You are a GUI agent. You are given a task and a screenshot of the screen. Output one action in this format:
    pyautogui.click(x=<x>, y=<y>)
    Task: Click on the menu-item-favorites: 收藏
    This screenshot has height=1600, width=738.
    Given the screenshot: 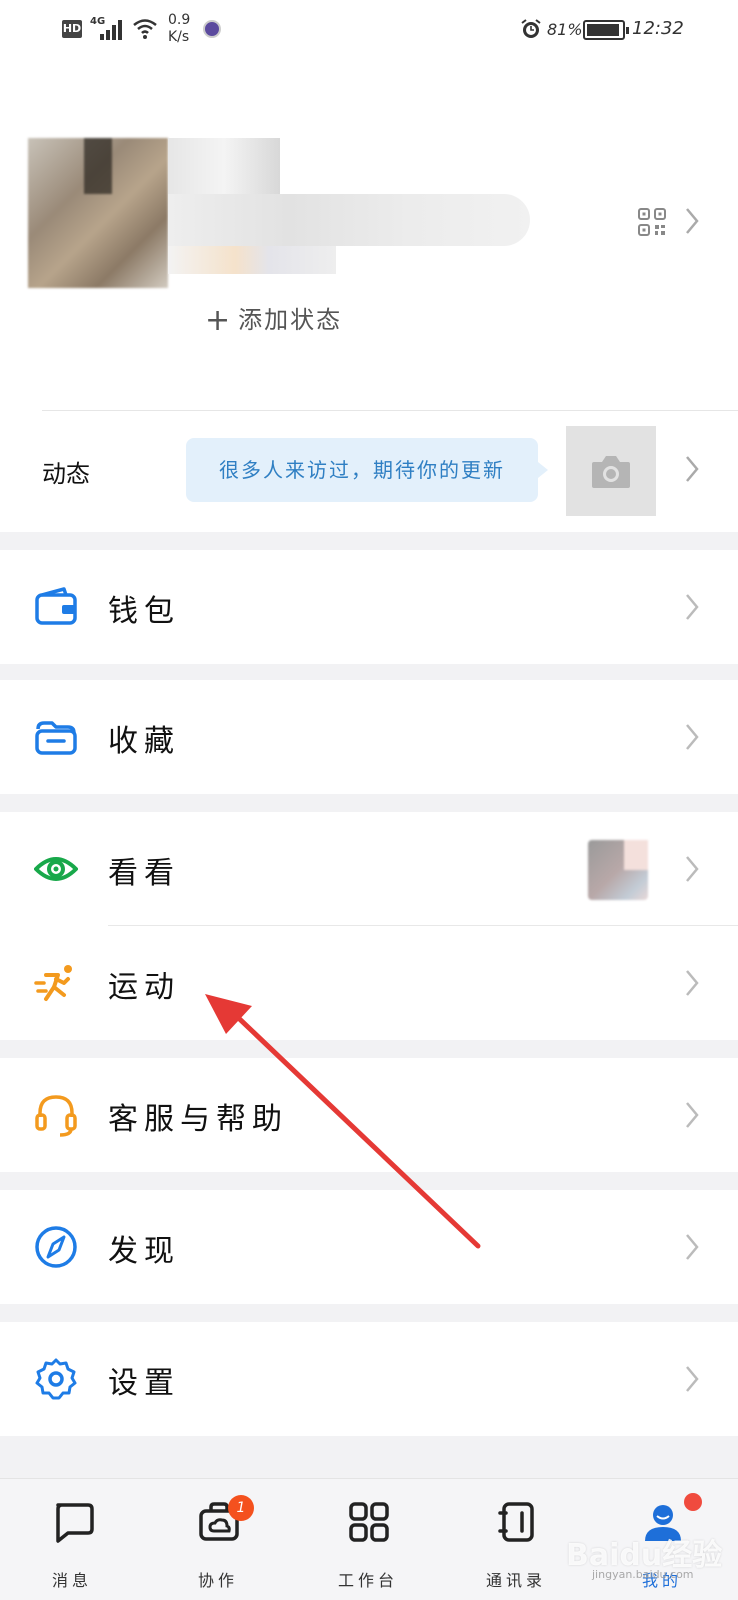 What is the action you would take?
    pyautogui.click(x=369, y=737)
    